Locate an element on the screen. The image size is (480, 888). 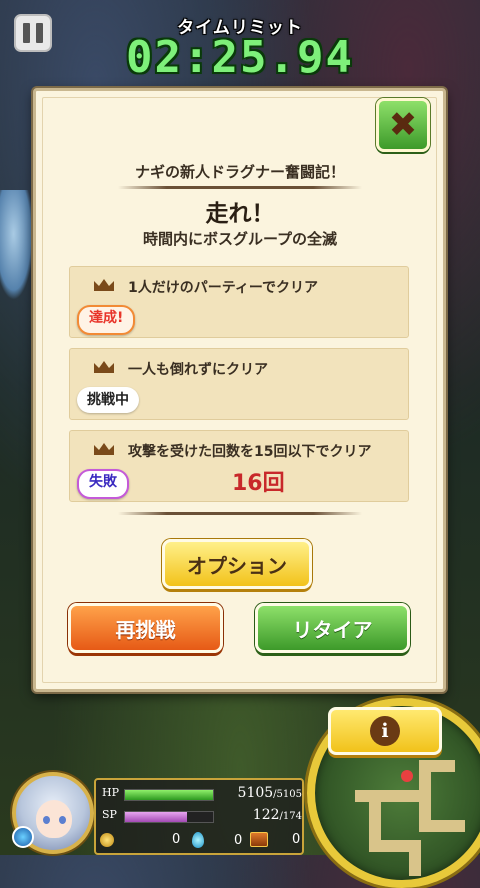
element-badge-icon is located at coordinates (23, 837).